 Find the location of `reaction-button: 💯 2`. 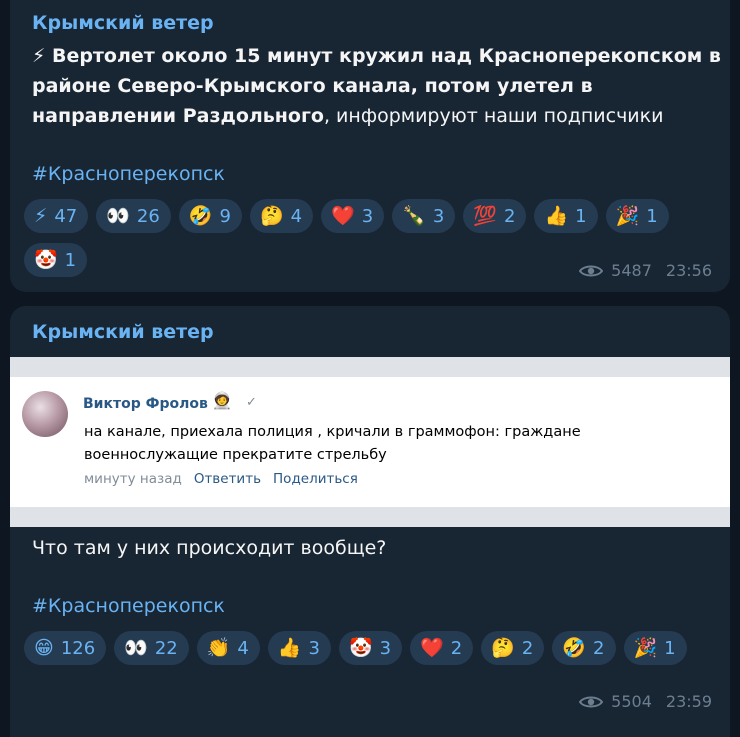

reaction-button: 💯 2 is located at coordinates (495, 216).